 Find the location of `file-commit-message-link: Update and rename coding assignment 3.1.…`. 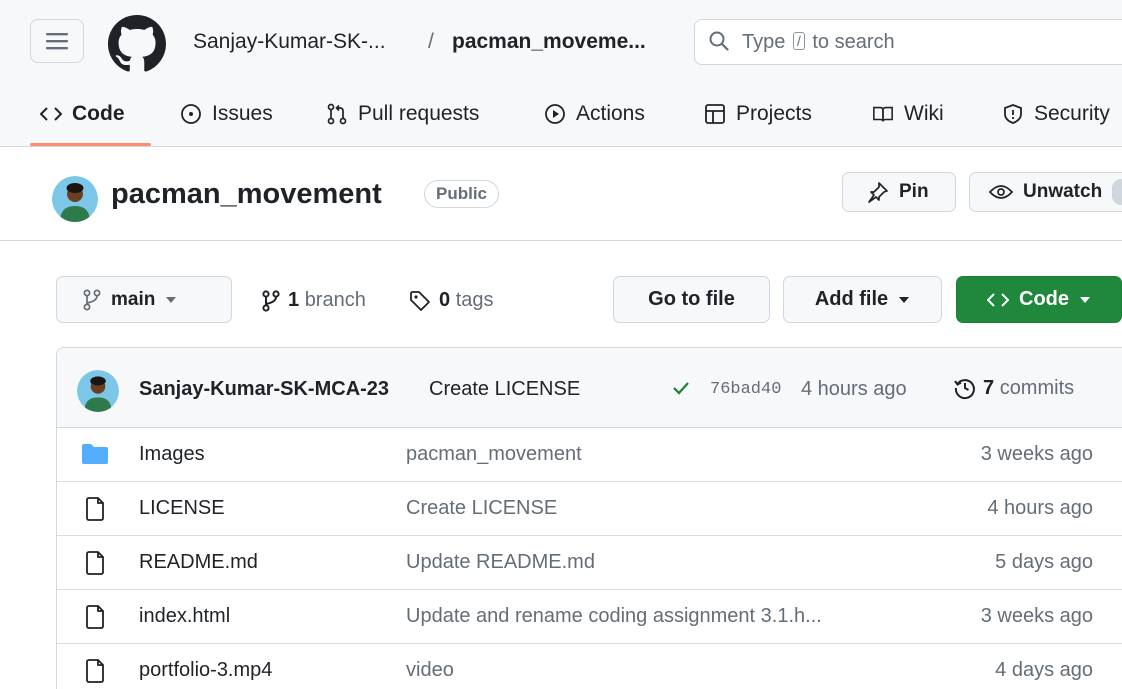

file-commit-message-link: Update and rename coding assignment 3.1.… is located at coordinates (614, 616).